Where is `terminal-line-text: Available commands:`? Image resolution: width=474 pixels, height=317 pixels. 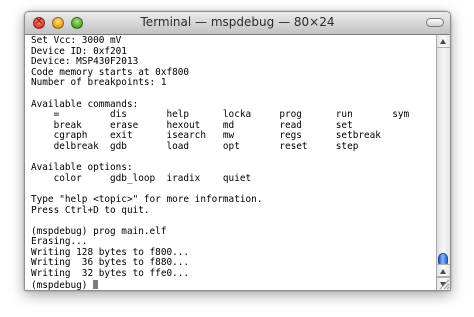
terminal-line-text: Available commands: is located at coordinates (85, 104).